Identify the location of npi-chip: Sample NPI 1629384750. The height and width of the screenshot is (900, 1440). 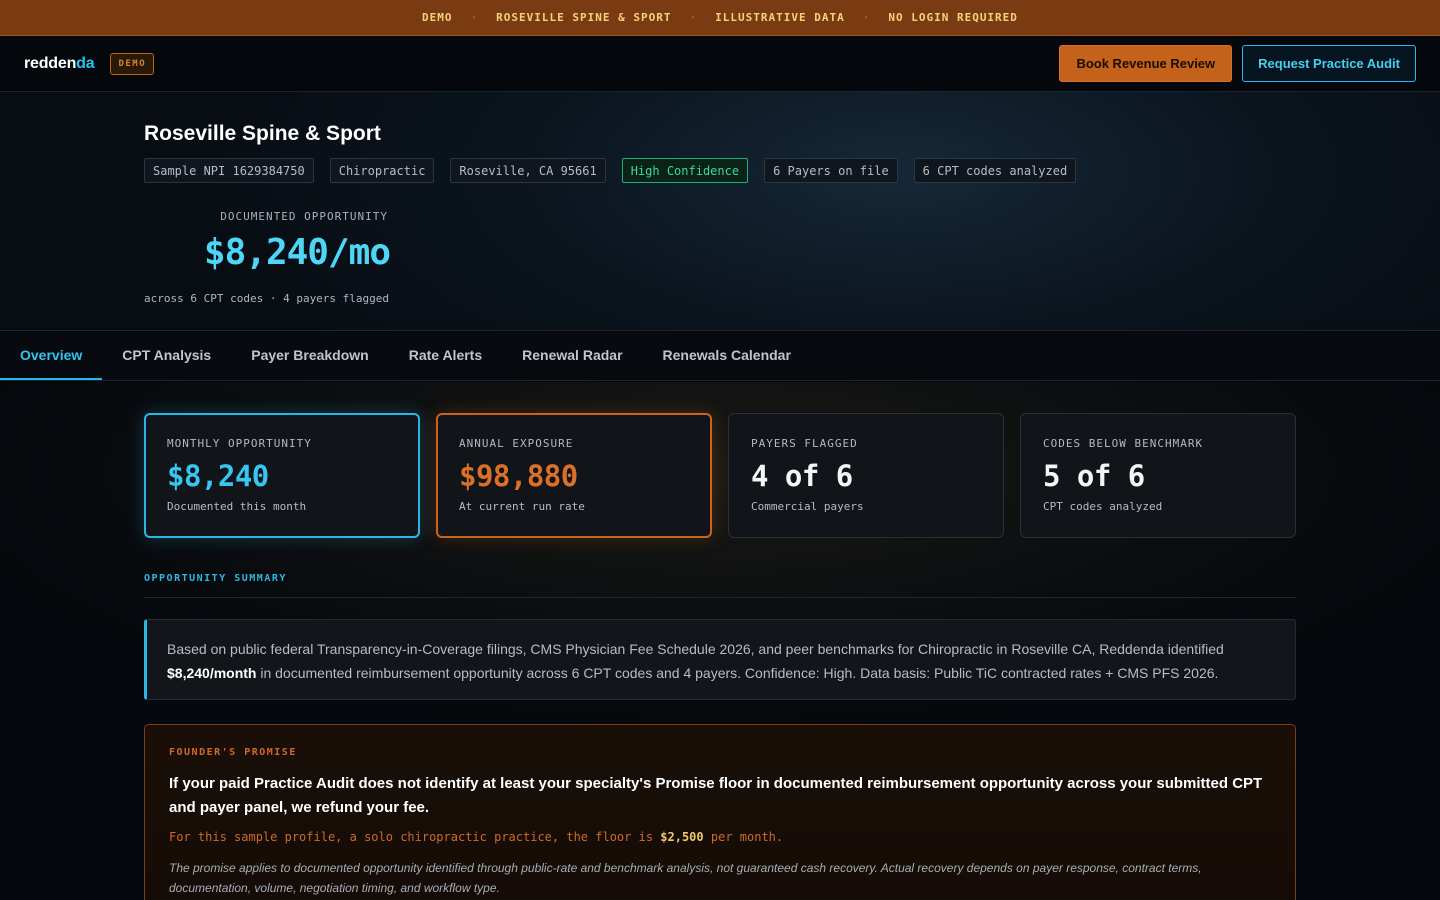
(229, 170).